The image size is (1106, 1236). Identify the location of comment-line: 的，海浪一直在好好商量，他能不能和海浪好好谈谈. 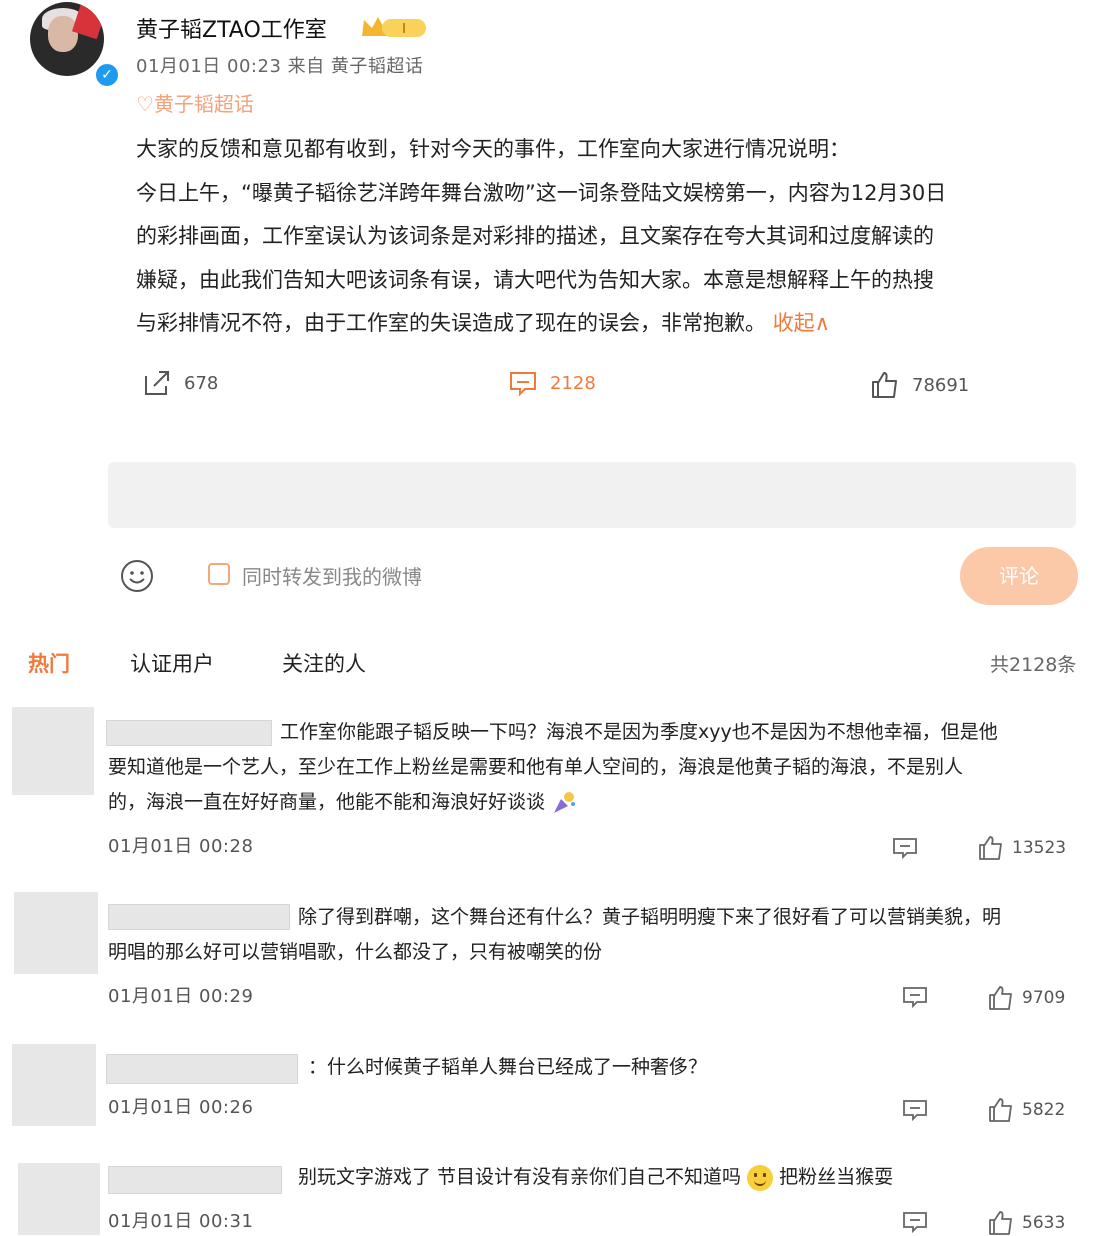
(327, 802).